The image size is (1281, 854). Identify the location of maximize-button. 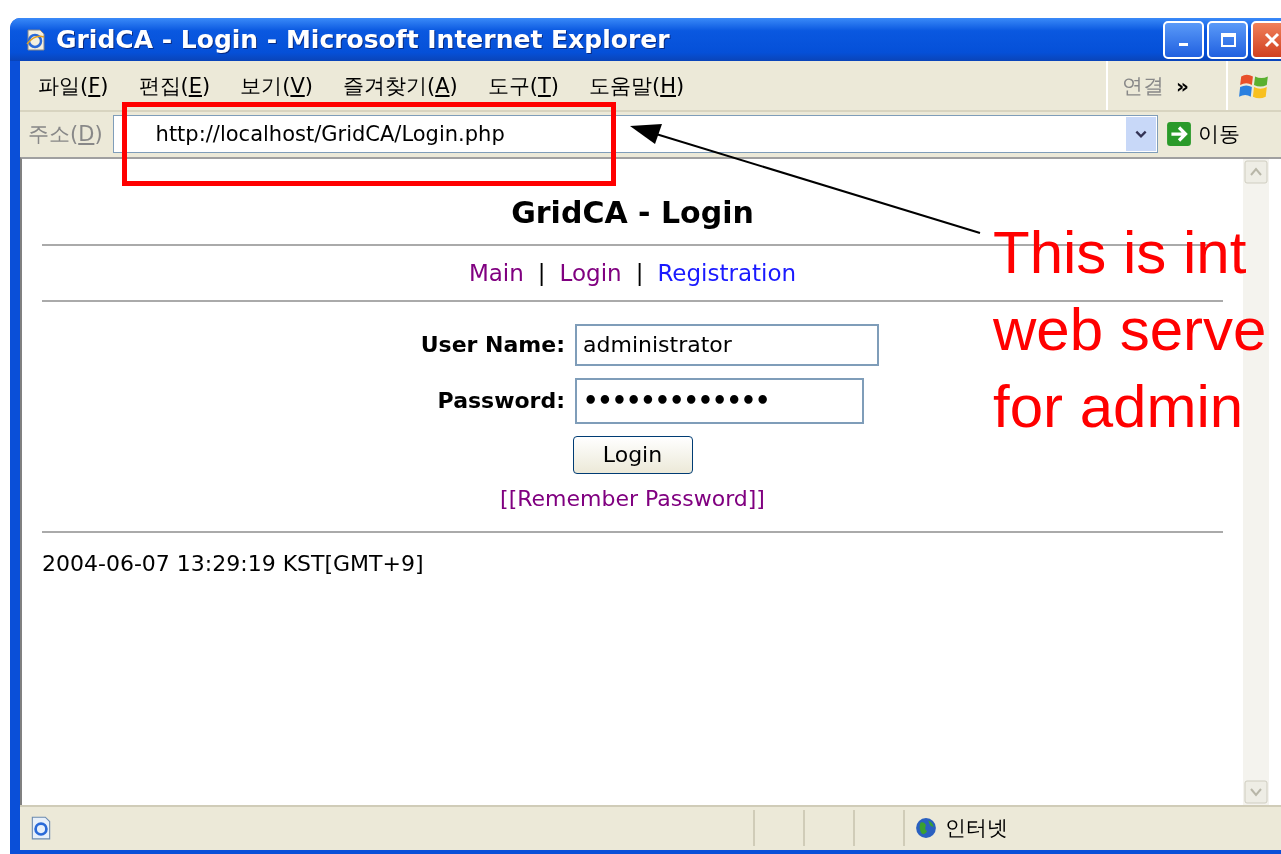
(1227, 39).